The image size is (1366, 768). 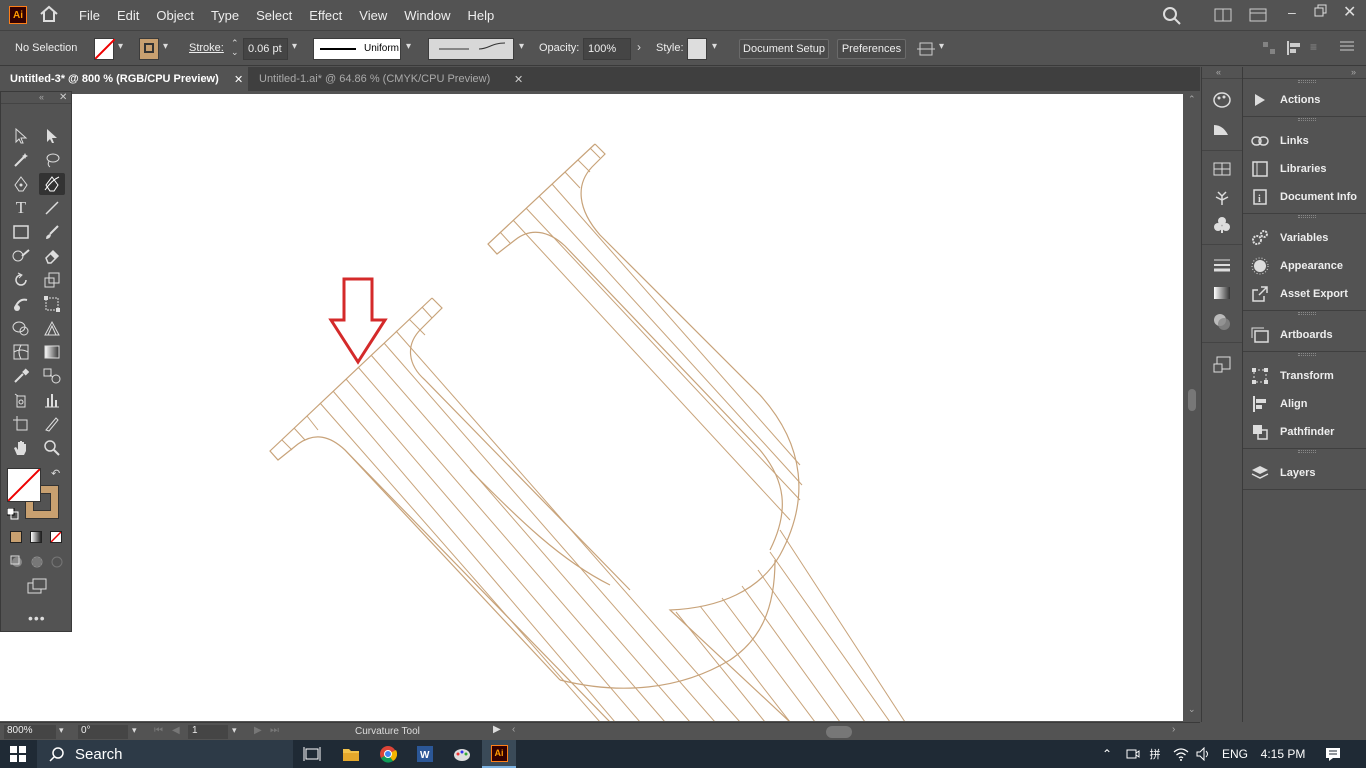 What do you see at coordinates (57, 563) in the screenshot?
I see `draw-inside-icon` at bounding box center [57, 563].